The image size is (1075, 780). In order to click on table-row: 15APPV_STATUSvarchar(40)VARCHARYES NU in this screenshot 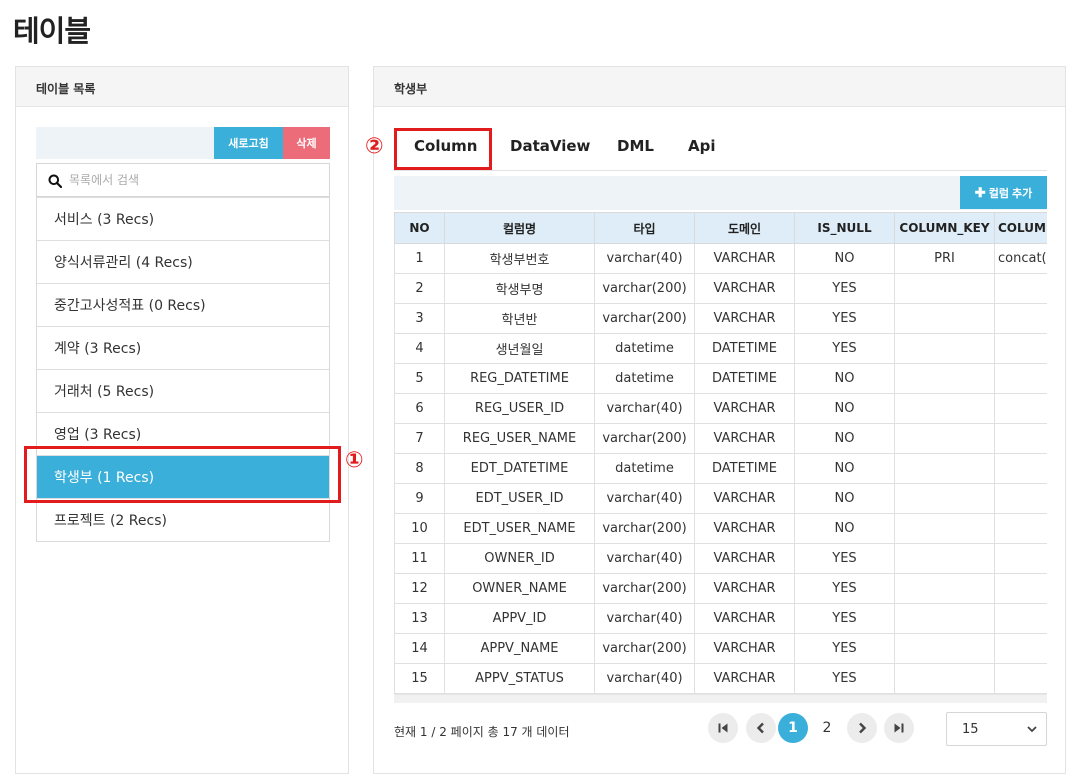, I will do `click(720, 678)`.